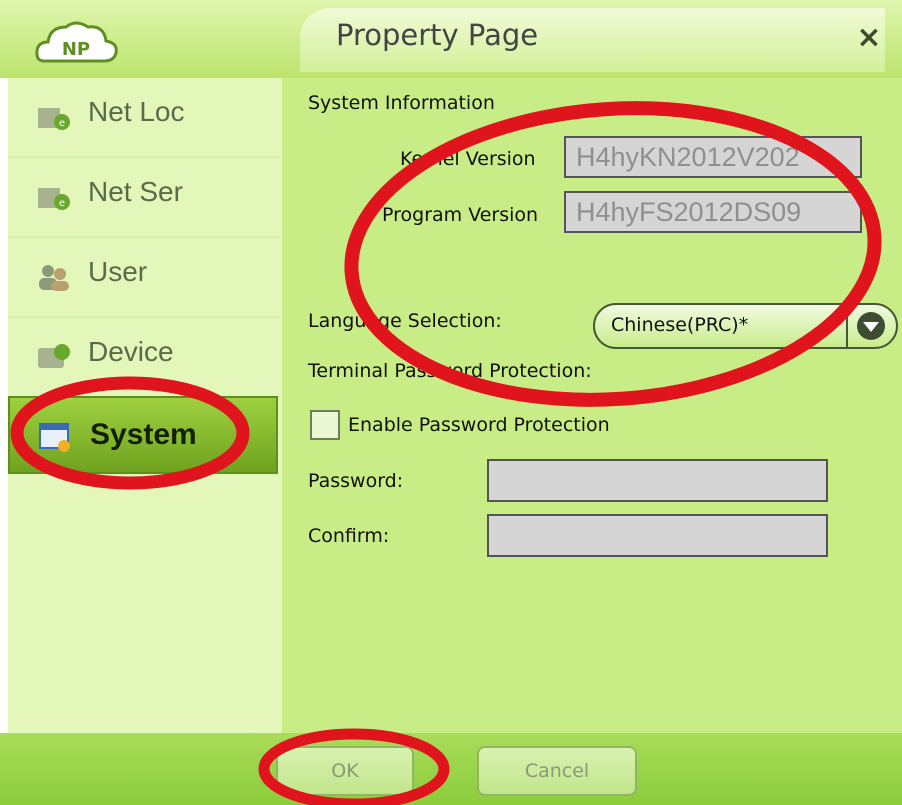  I want to click on kernel-version-field: H4hyKN2012V202, so click(713, 157).